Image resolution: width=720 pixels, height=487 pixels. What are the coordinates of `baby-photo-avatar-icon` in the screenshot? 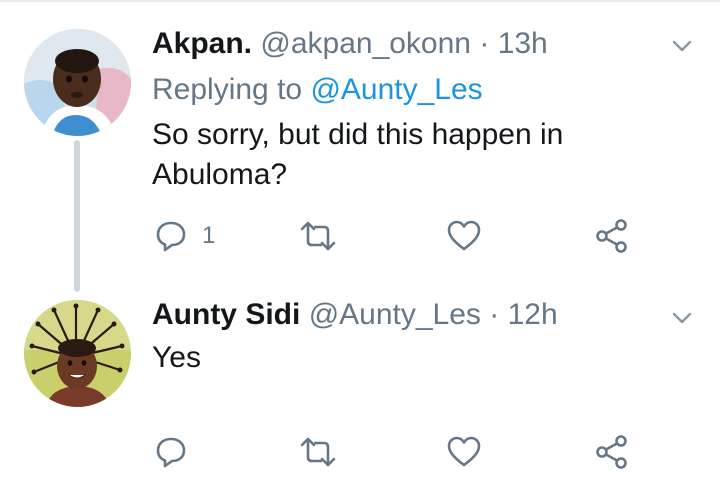 It's located at (77, 82).